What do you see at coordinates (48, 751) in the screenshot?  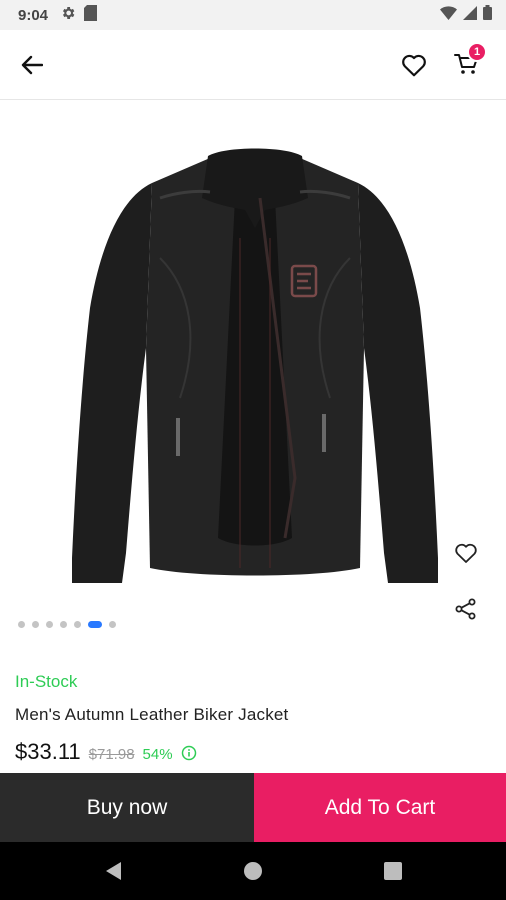 I see `current-price: $33.11` at bounding box center [48, 751].